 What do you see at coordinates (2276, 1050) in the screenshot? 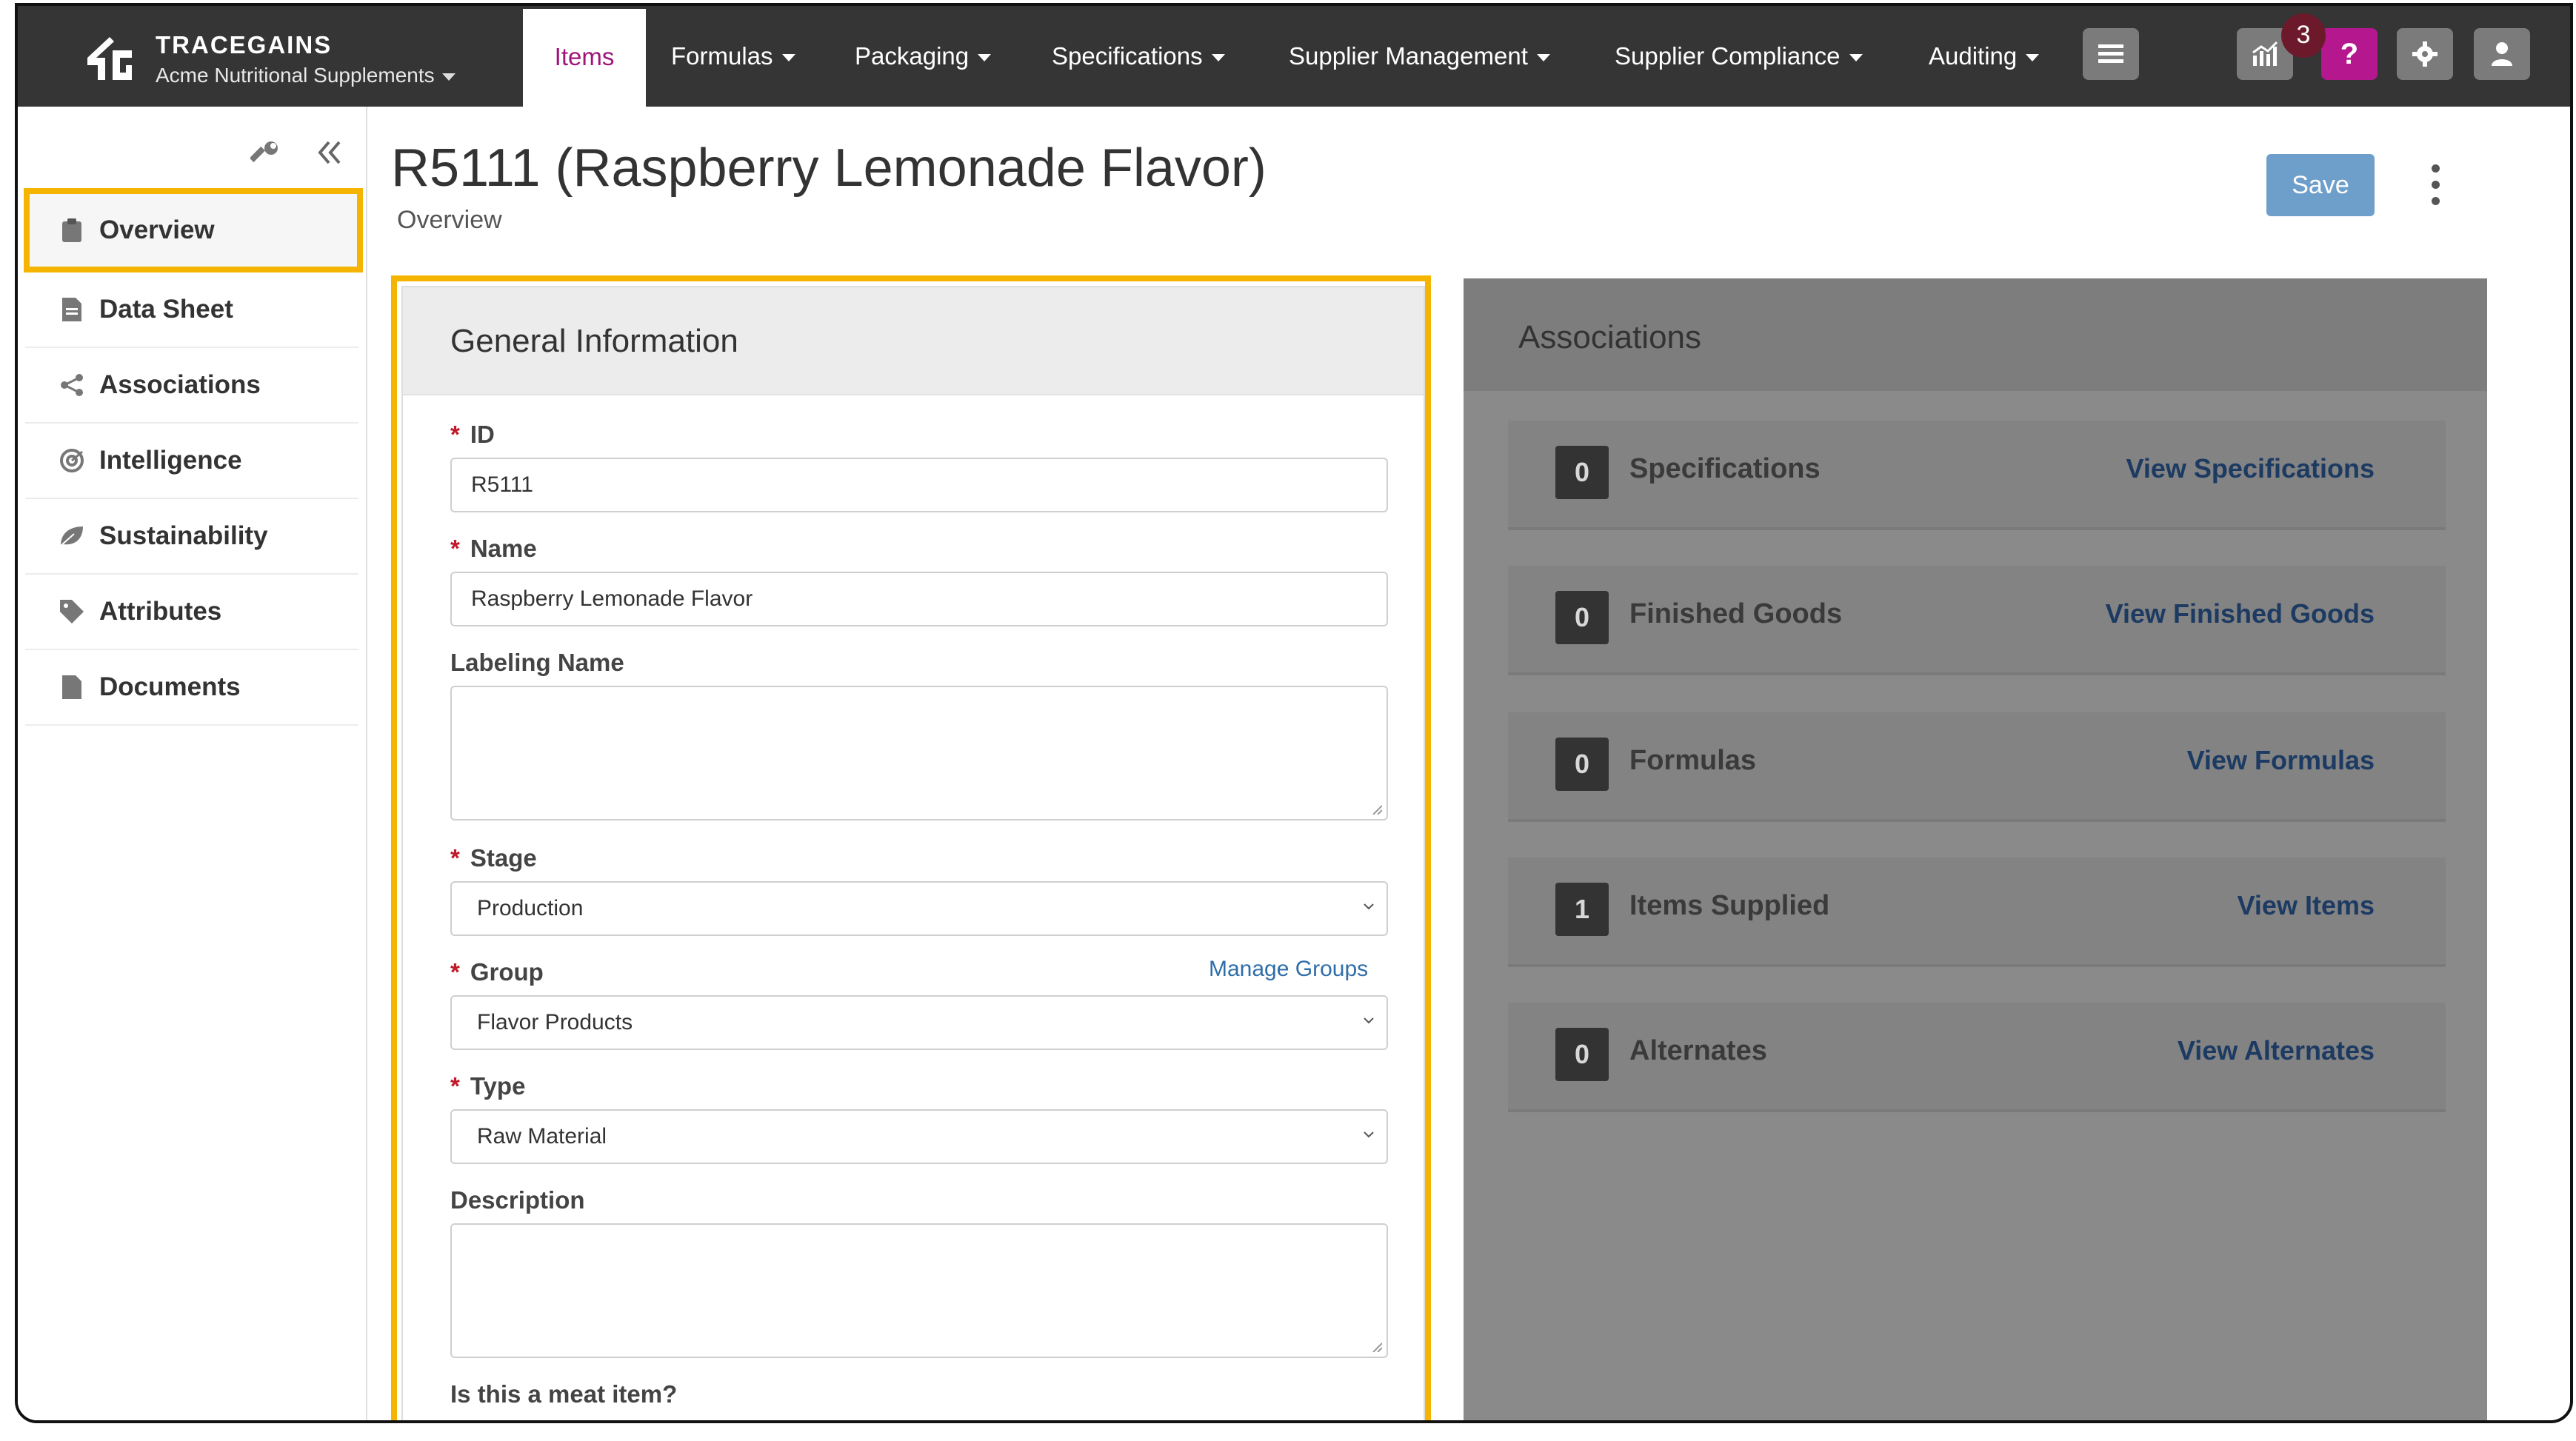
I see `view-alternates-link: View Alternates` at bounding box center [2276, 1050].